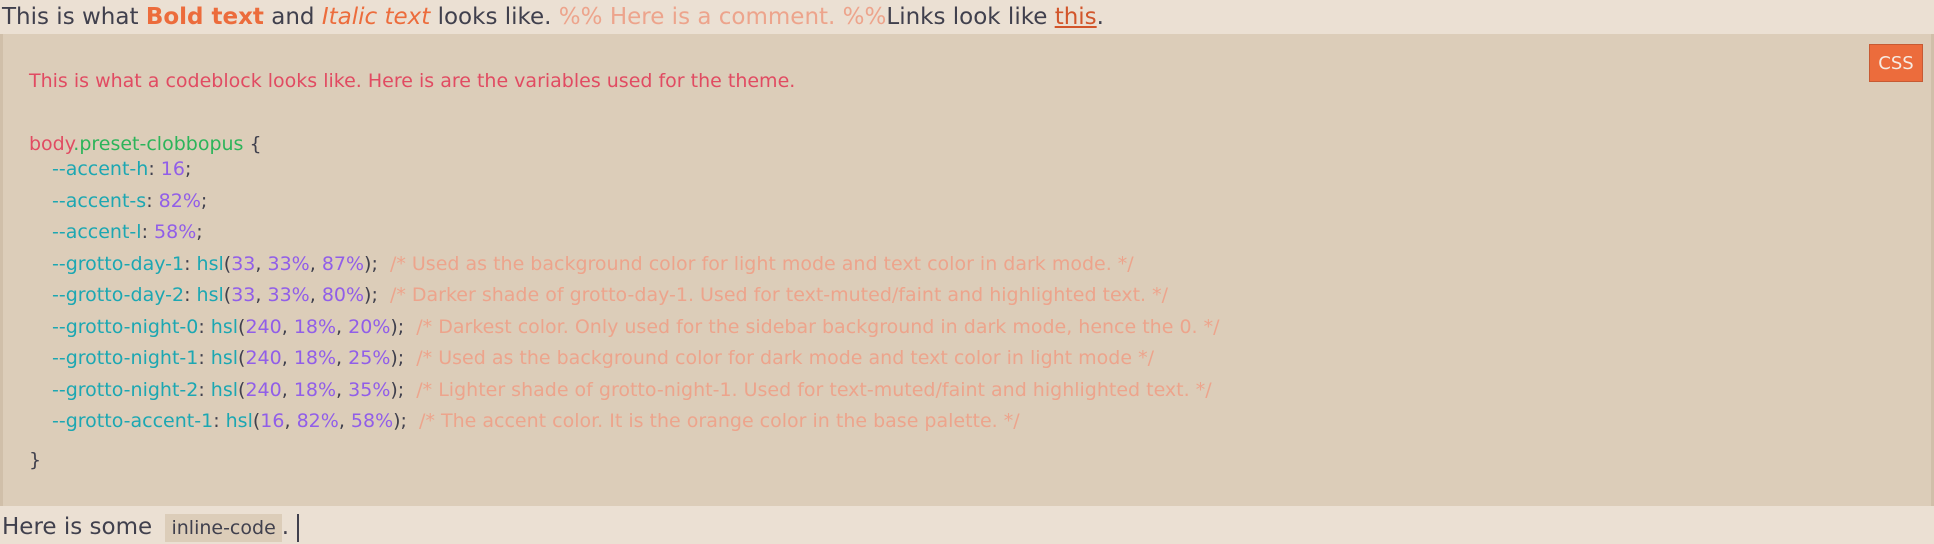 This screenshot has width=1934, height=544. What do you see at coordinates (100, 169) in the screenshot?
I see `css-variable-name: --accent-h` at bounding box center [100, 169].